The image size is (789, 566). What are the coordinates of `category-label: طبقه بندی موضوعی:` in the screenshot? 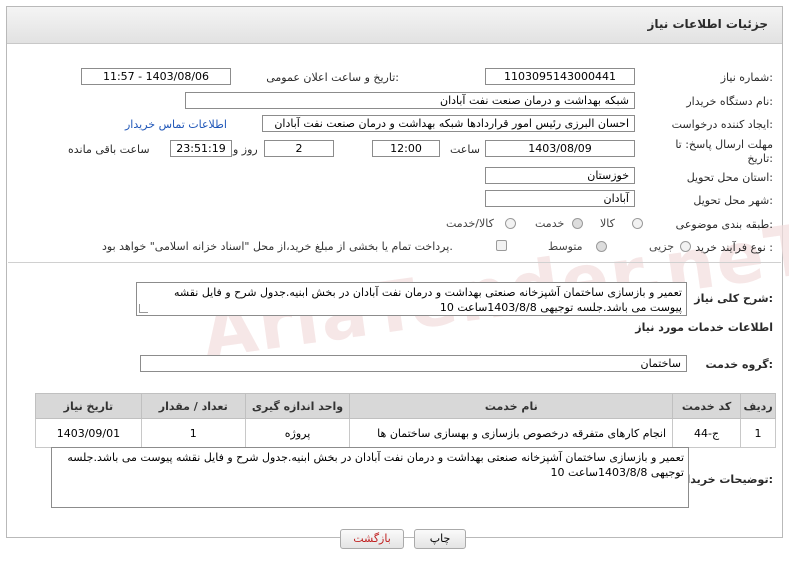 It's located at (724, 224).